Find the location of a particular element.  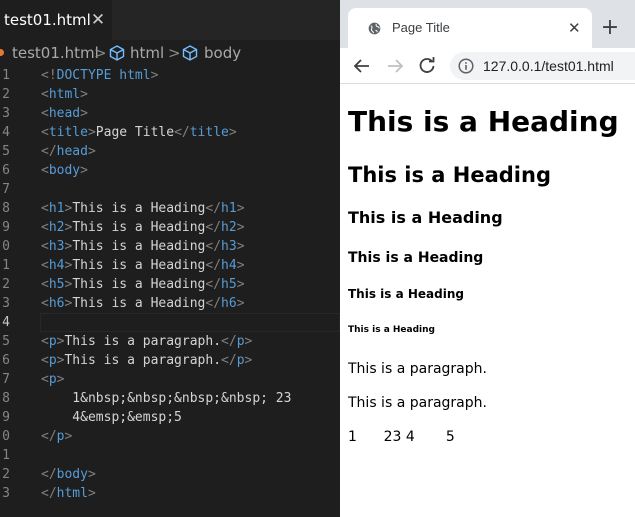

info-icon is located at coordinates (466, 66).